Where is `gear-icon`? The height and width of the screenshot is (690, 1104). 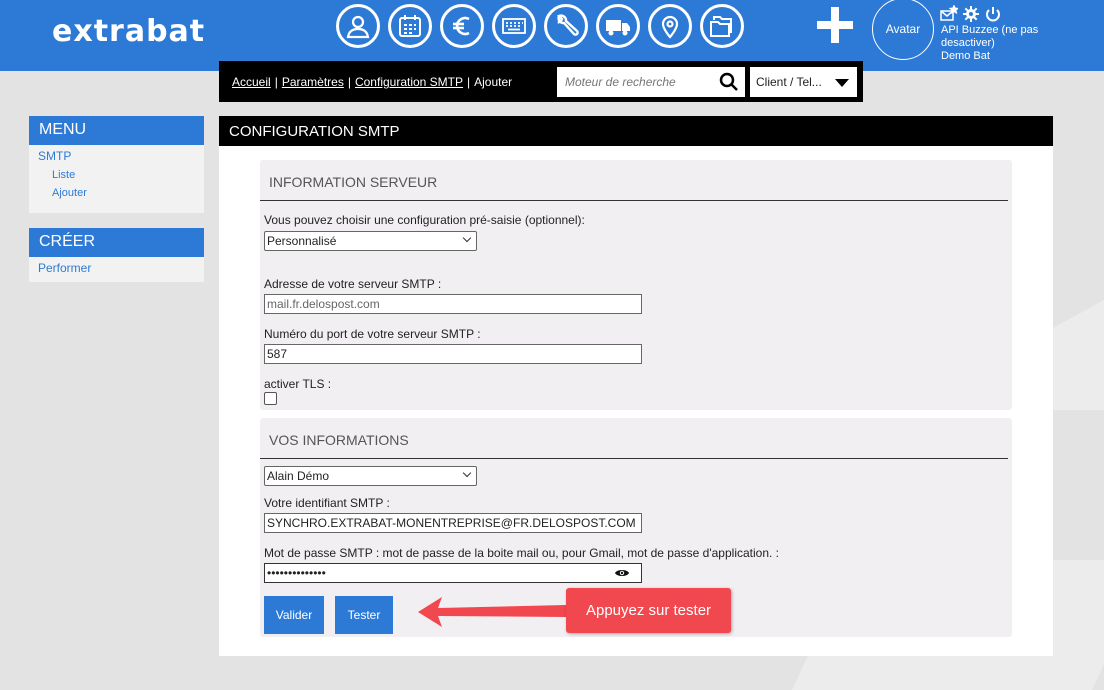 gear-icon is located at coordinates (971, 14).